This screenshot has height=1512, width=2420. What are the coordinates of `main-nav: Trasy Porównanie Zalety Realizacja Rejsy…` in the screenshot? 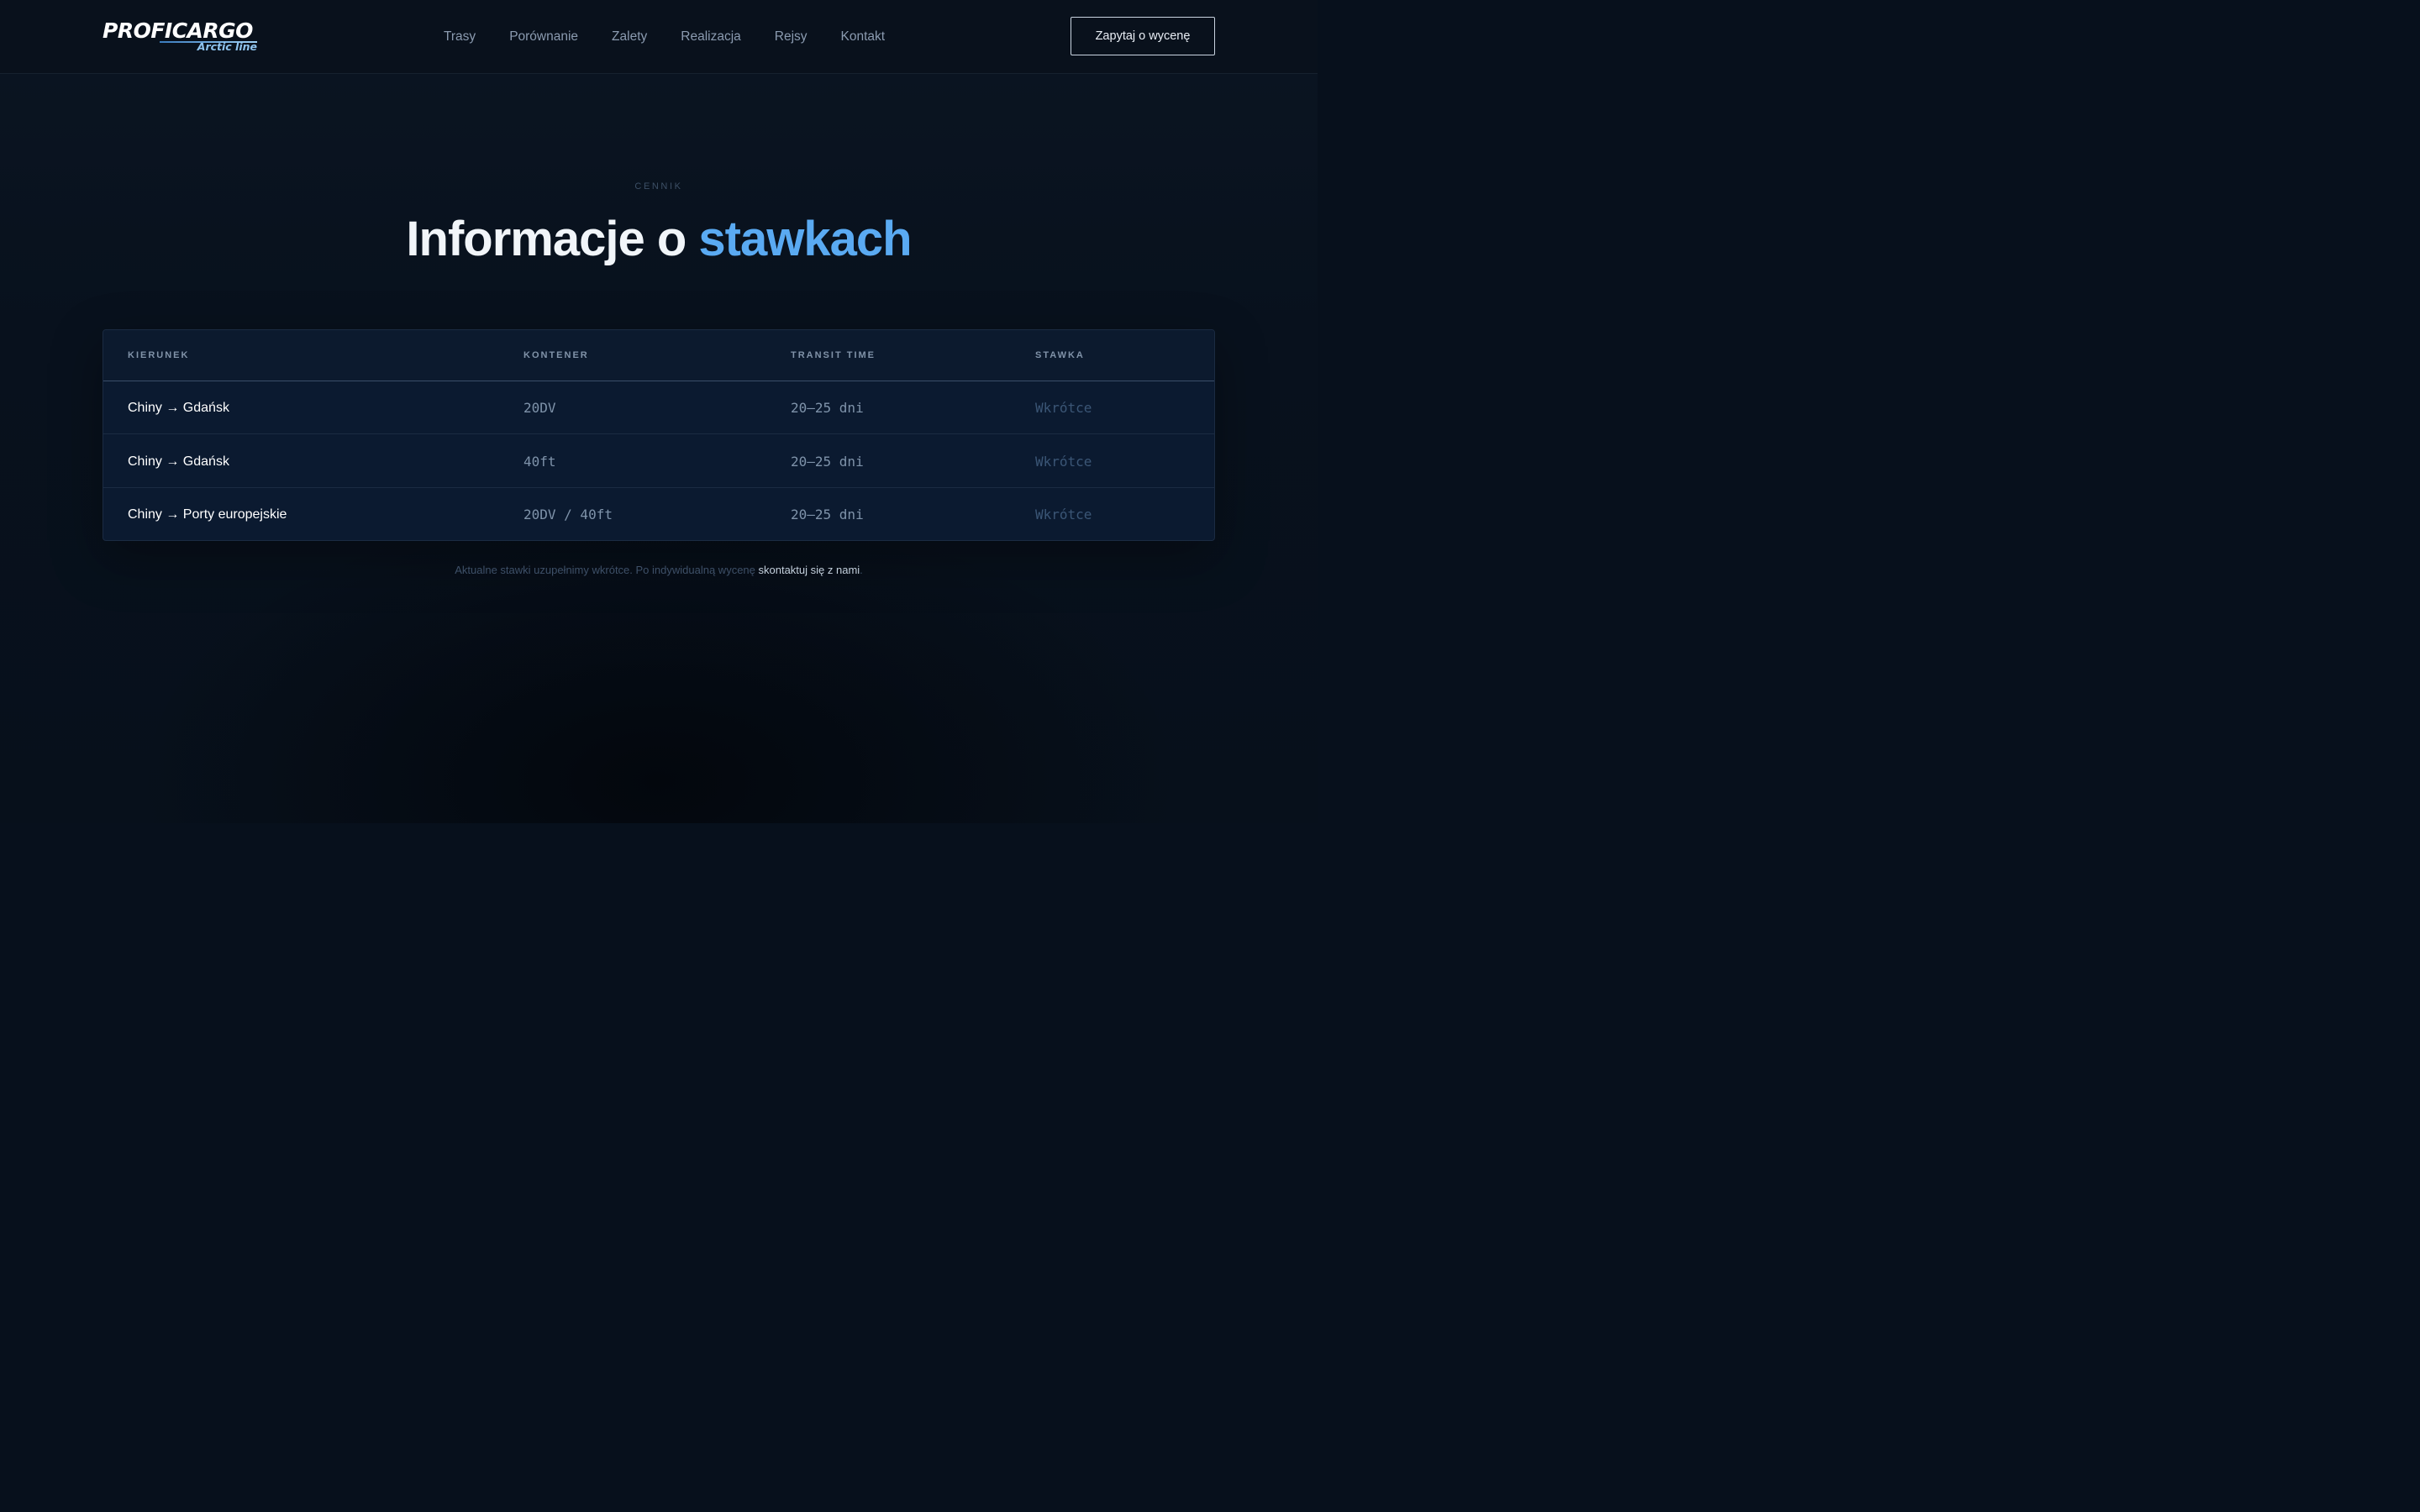 It's located at (681, 37).